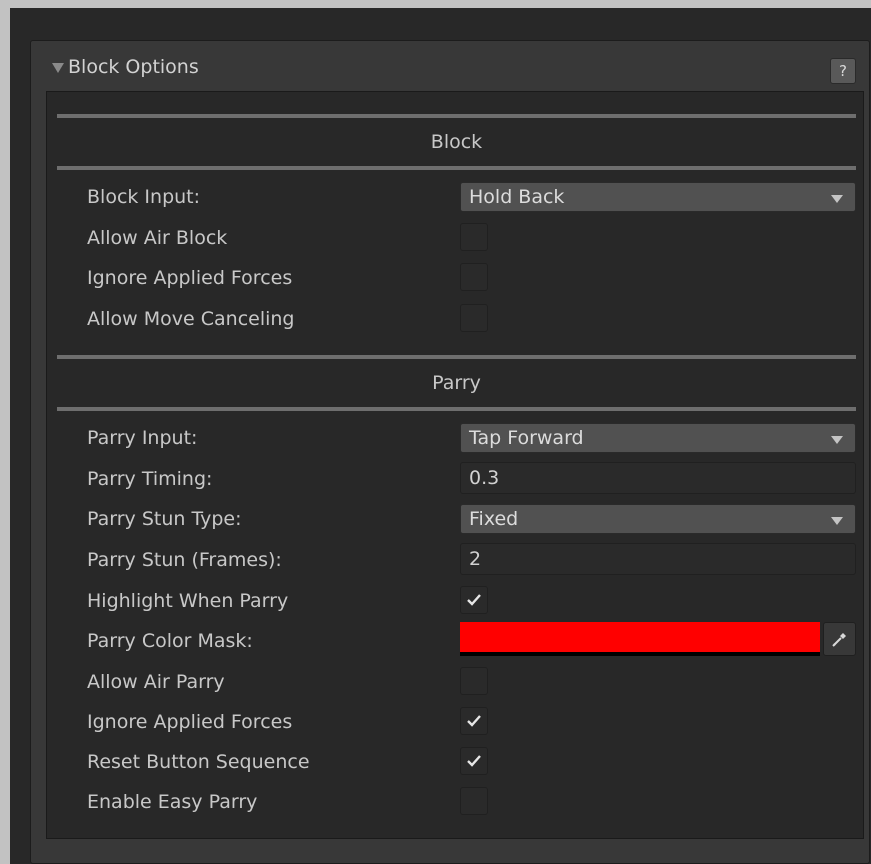  I want to click on block-ignore-applied-forces-checkbox, so click(474, 277).